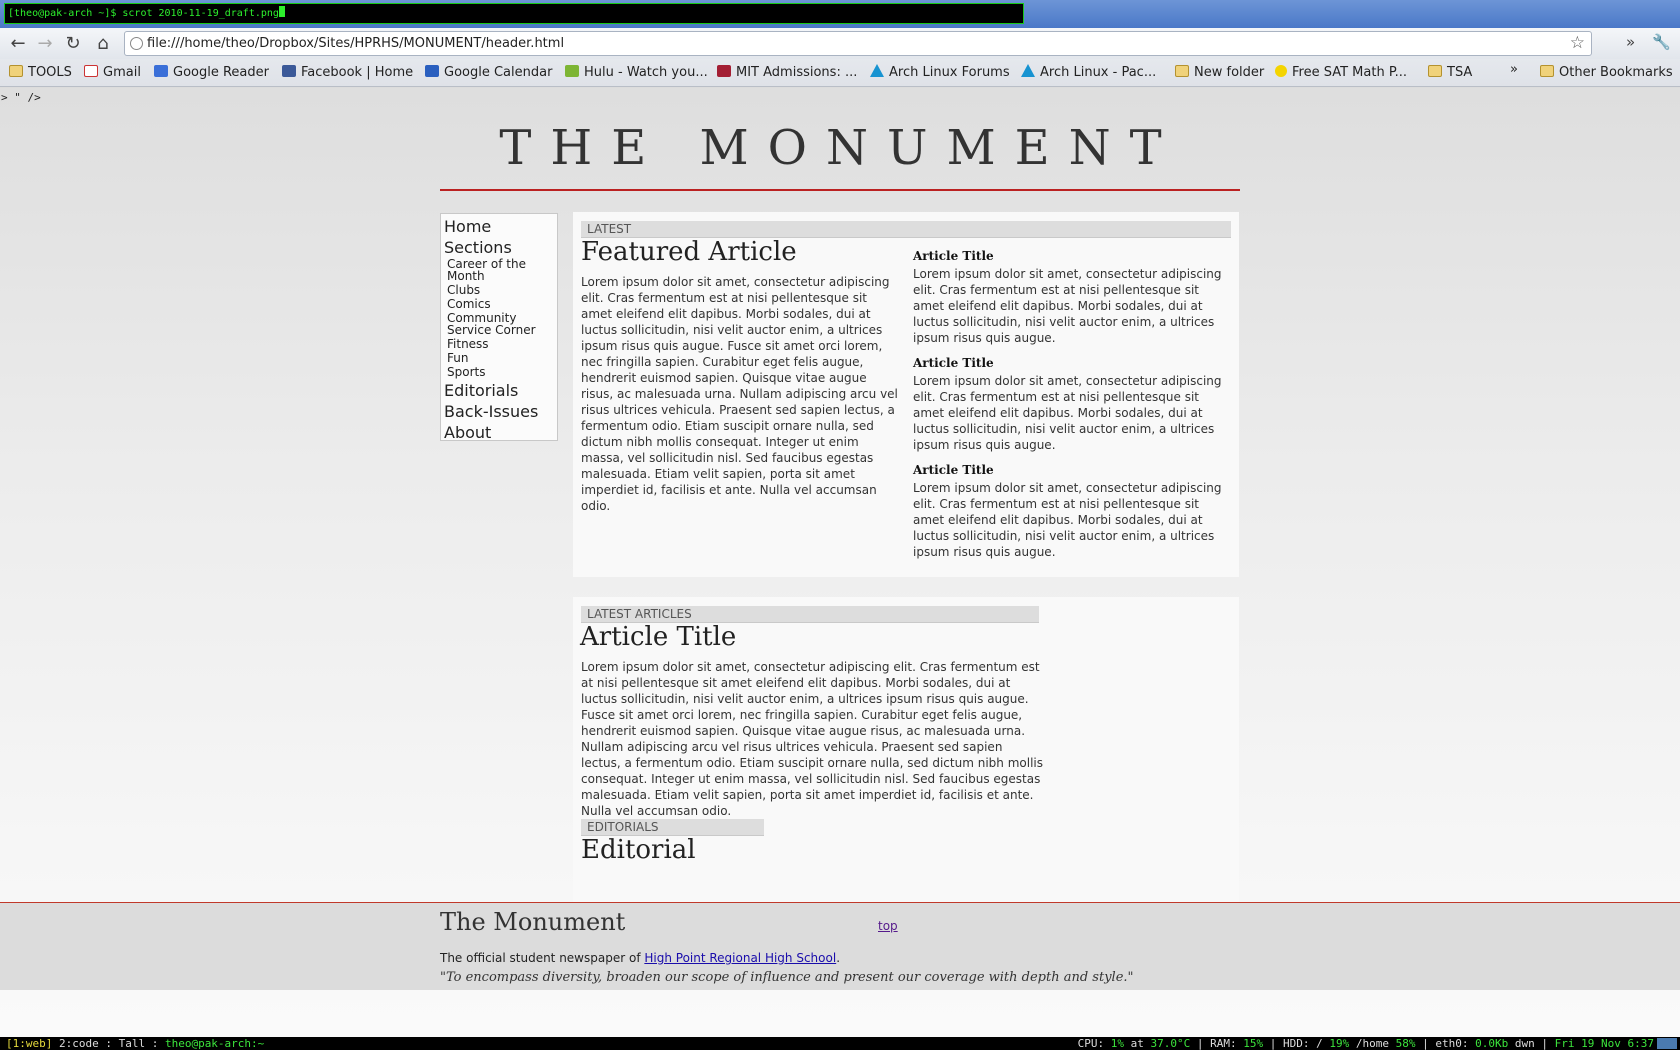 The height and width of the screenshot is (1050, 1680). What do you see at coordinates (1170, 1043) in the screenshot?
I see `cpu-temp: 37.0°C` at bounding box center [1170, 1043].